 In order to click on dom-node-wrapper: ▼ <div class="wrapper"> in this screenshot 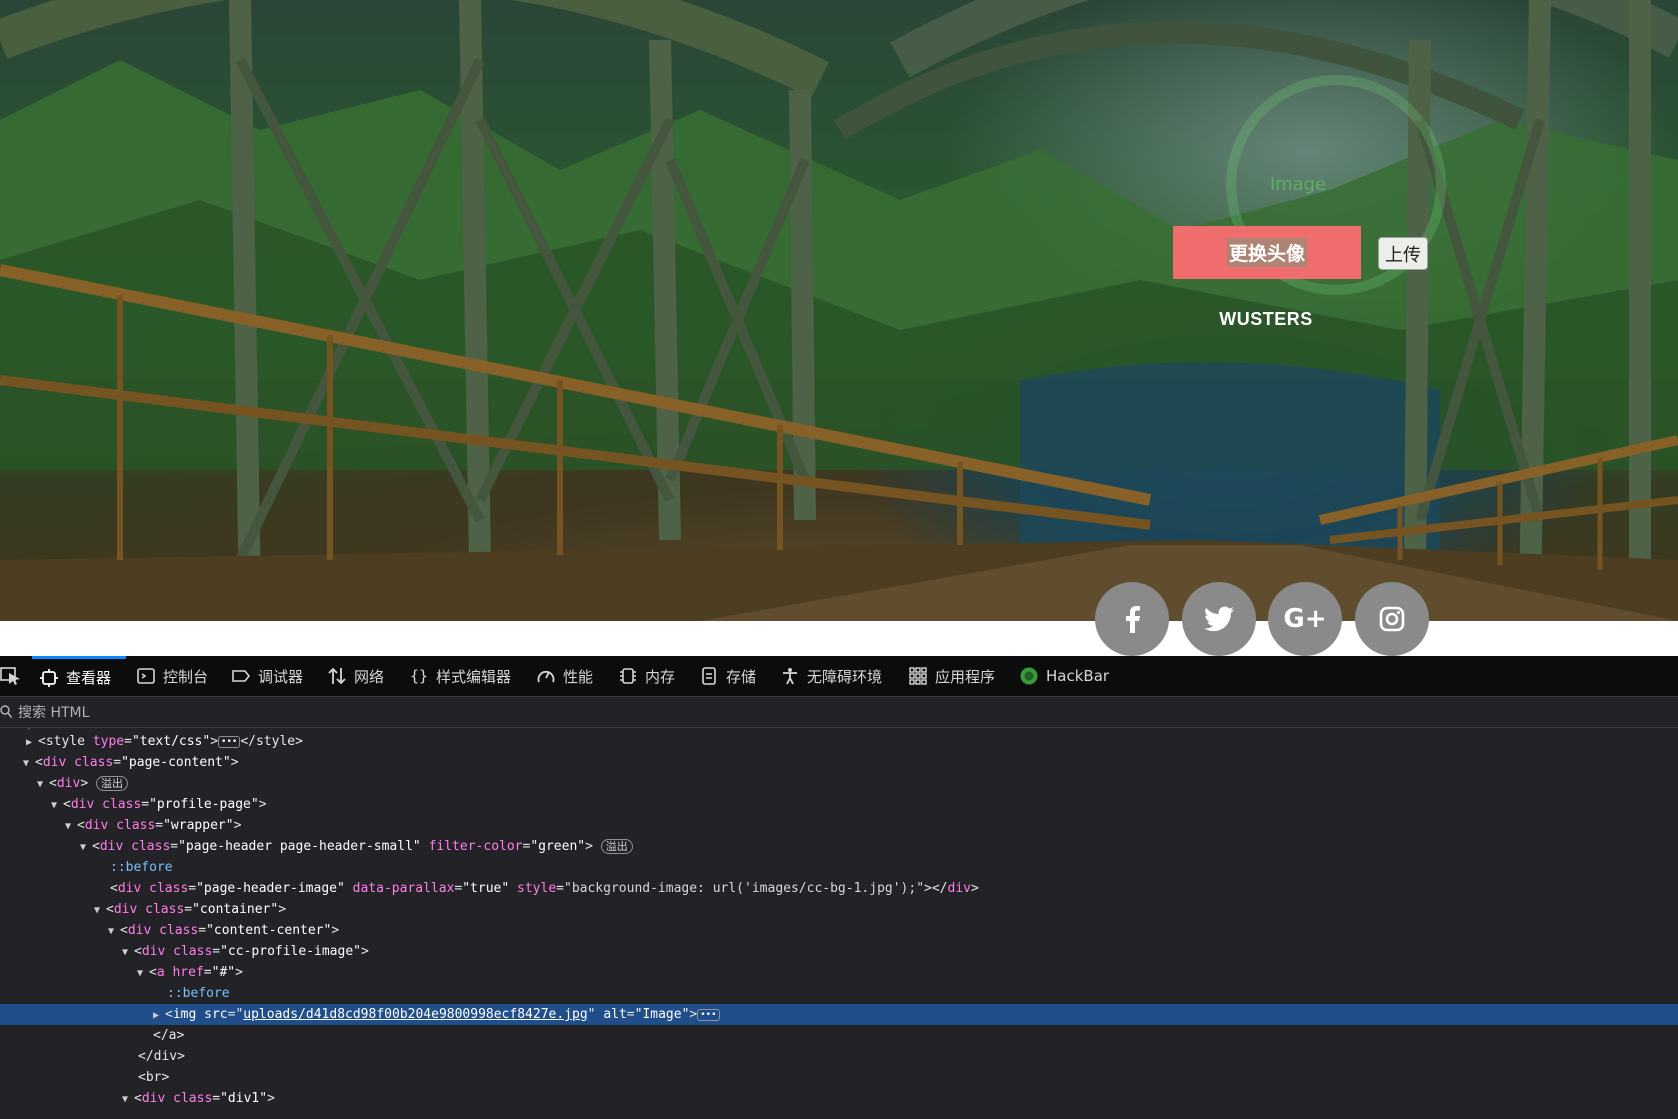, I will do `click(839, 825)`.